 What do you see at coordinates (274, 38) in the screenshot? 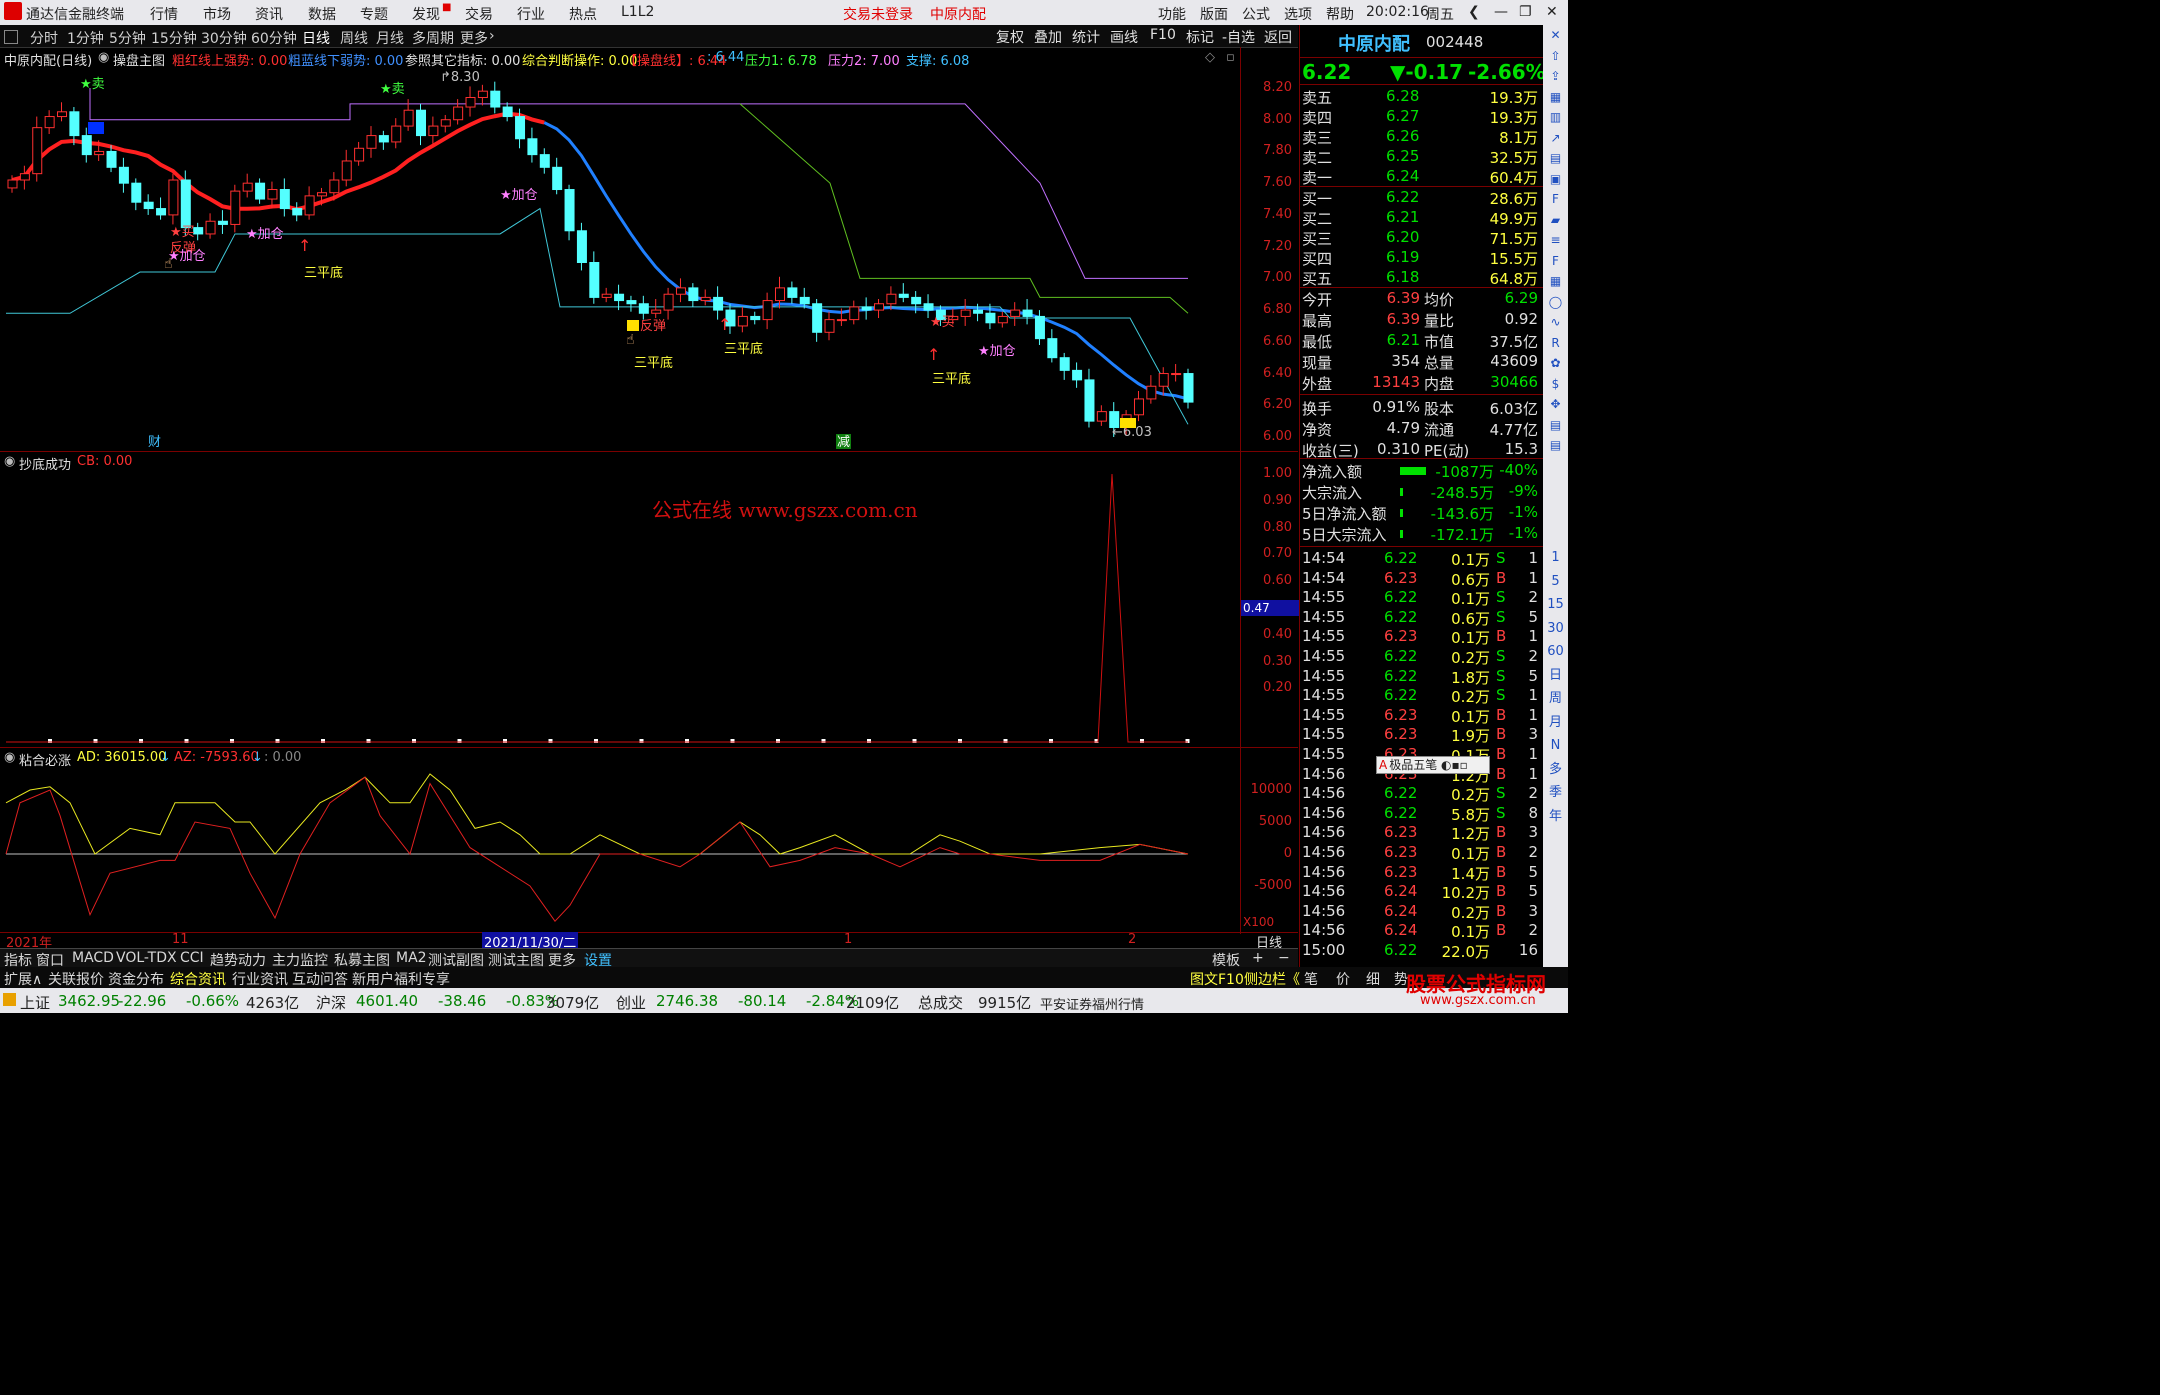
I see `period-60min: 60分钟` at bounding box center [274, 38].